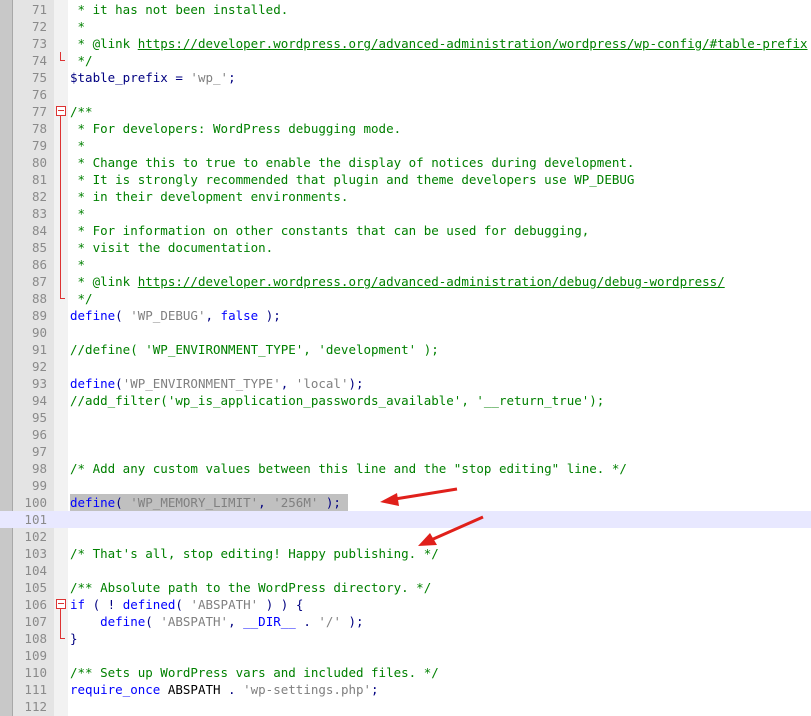 Image resolution: width=811 pixels, height=716 pixels. Describe the element at coordinates (405, 536) in the screenshot. I see `code-line: 102` at that location.